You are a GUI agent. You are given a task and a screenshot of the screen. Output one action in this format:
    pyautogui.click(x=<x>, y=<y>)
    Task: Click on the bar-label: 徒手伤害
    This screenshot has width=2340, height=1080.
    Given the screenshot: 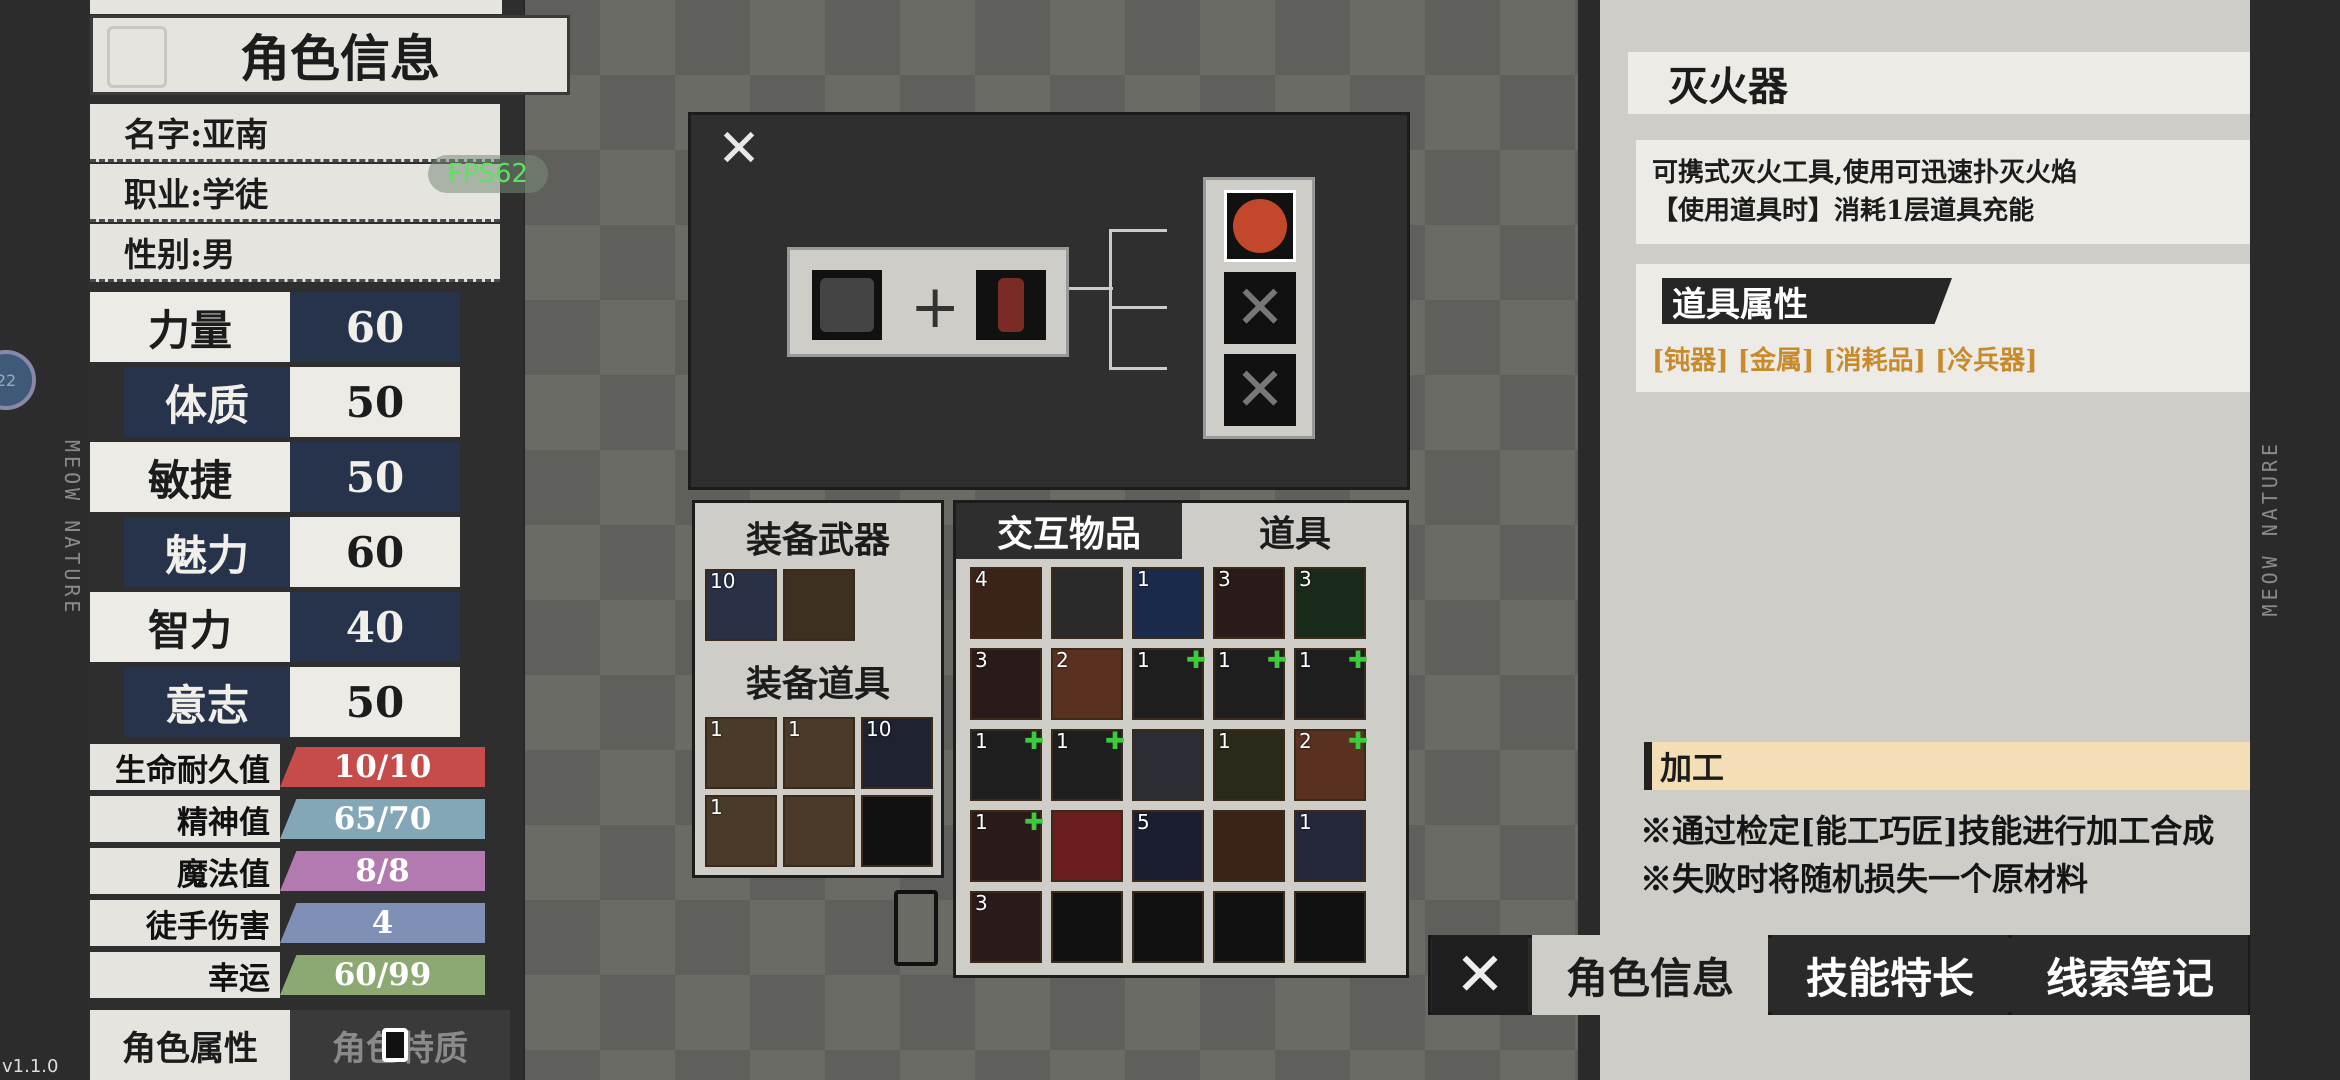 What is the action you would take?
    pyautogui.click(x=185, y=923)
    